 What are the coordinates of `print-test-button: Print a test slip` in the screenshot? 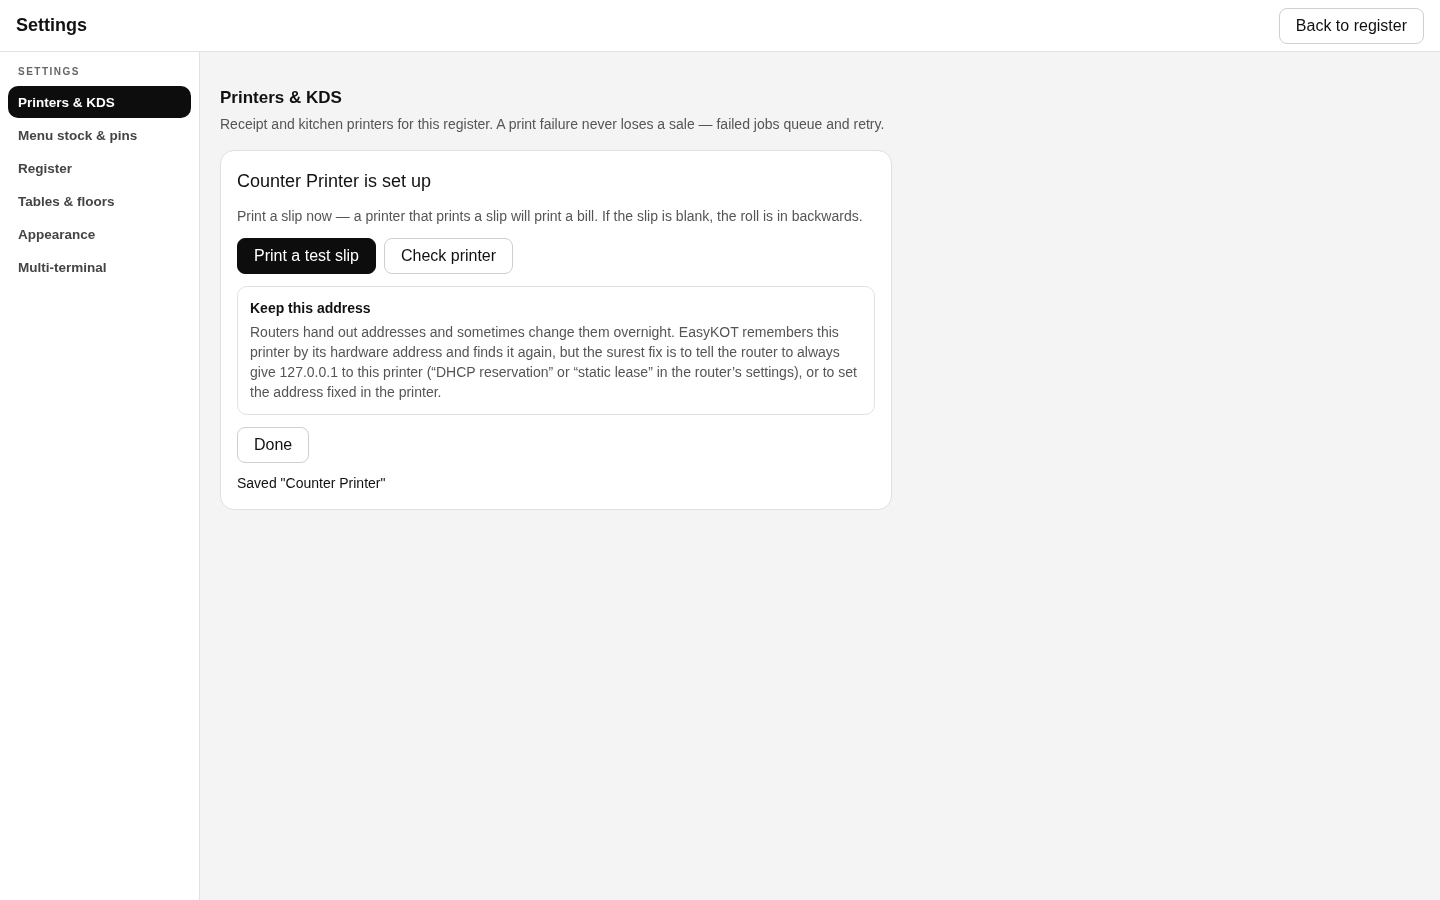 It's located at (306, 256).